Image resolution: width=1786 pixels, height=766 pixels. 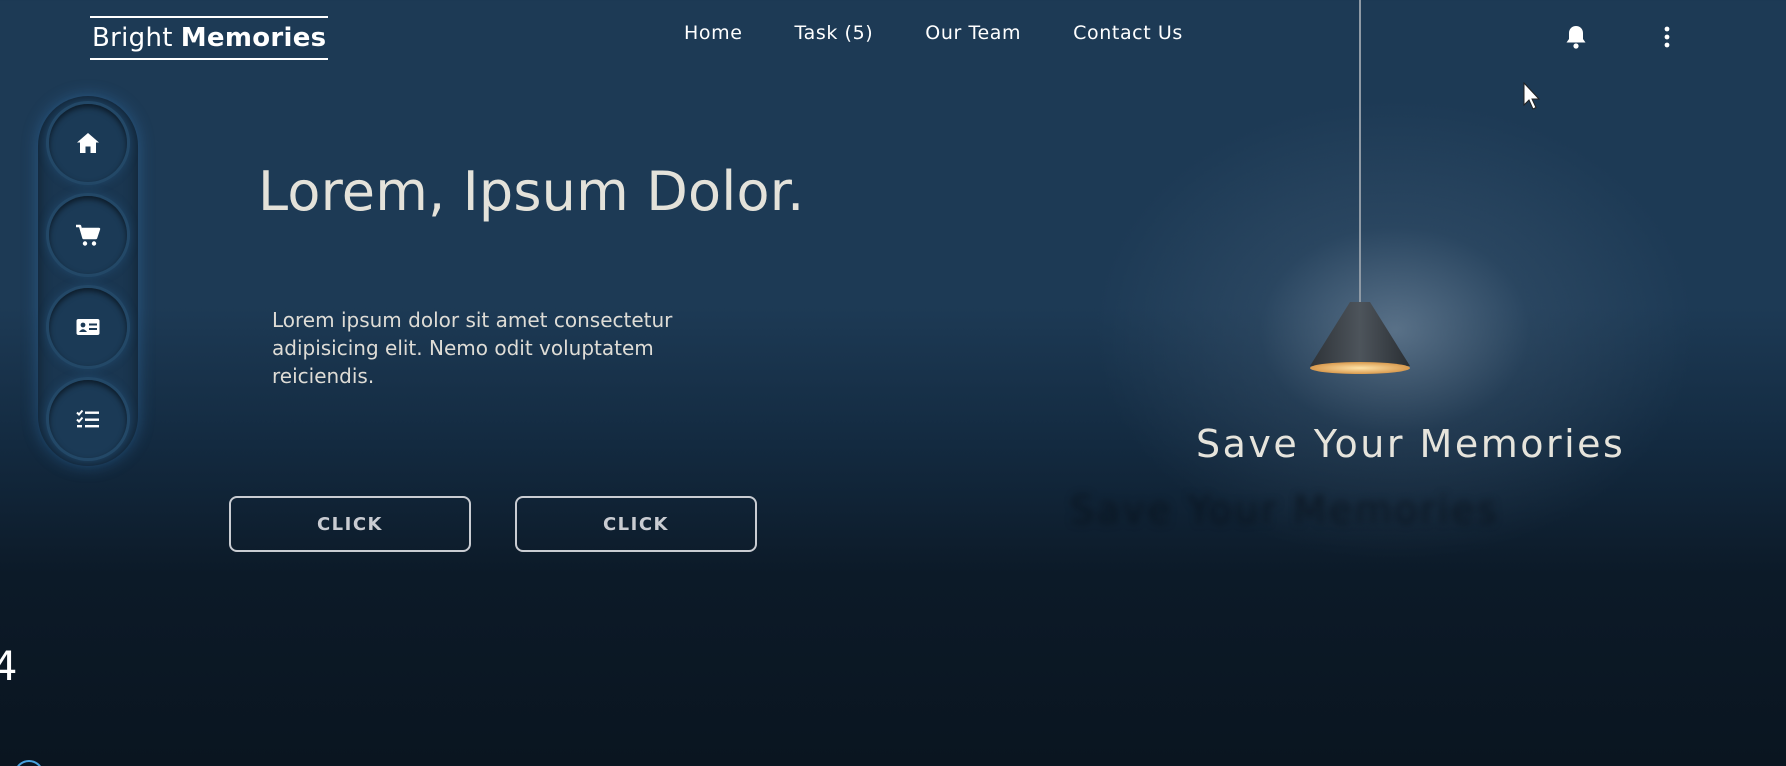 I want to click on pendant-lamp-icon, so click(x=1360, y=338).